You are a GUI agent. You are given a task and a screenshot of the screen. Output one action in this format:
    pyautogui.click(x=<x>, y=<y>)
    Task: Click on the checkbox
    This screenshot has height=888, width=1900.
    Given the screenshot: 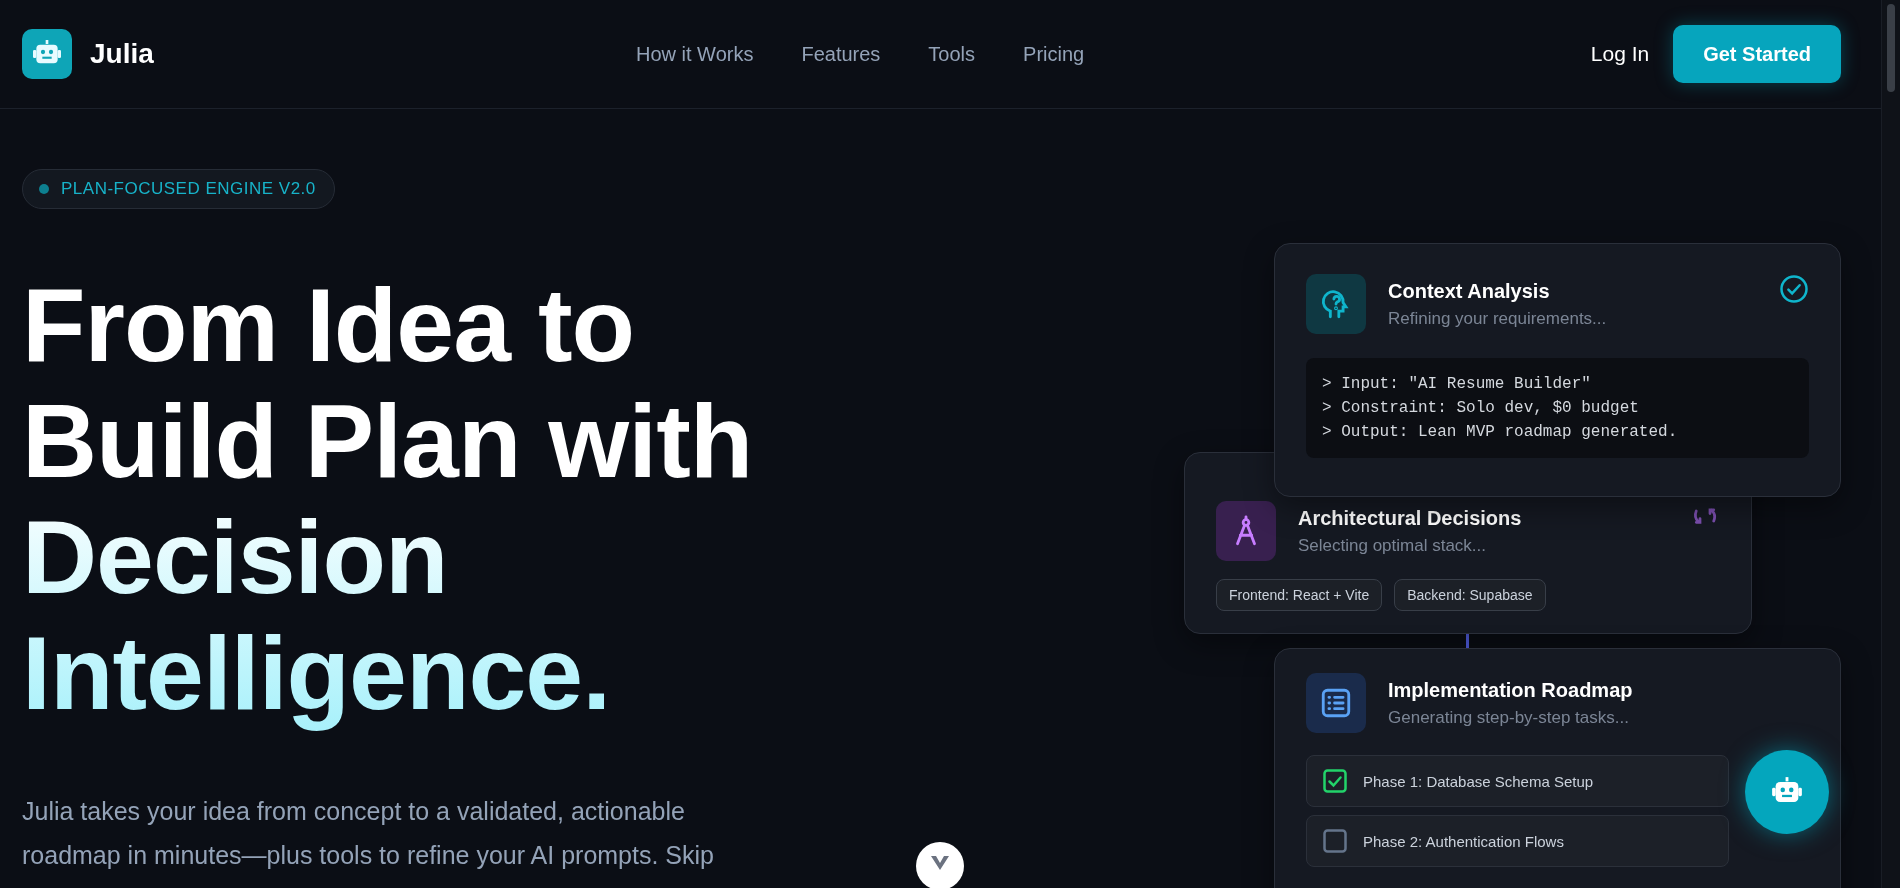 What is the action you would take?
    pyautogui.click(x=1335, y=841)
    